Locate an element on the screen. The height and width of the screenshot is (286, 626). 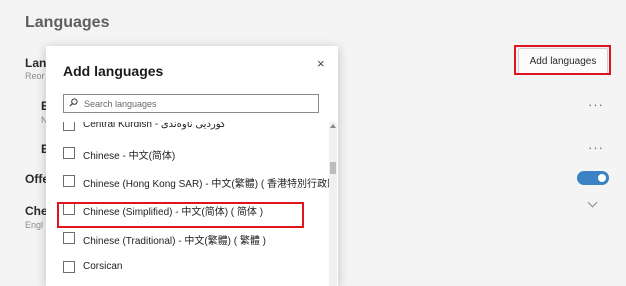
list-item-label: Chinese (Traditional) - 中文(繁體) ( 繁體 ) is located at coordinates (174, 241).